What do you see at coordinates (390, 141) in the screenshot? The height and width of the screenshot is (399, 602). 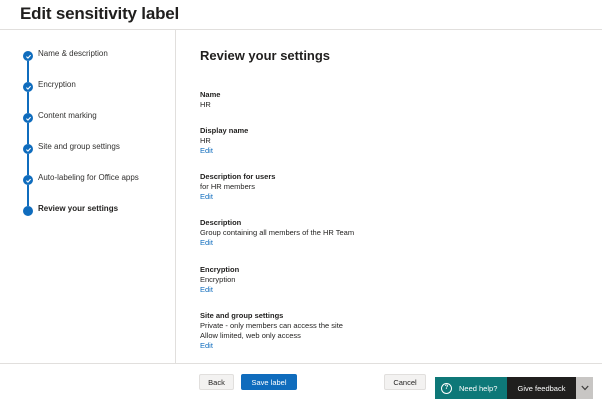 I see `review-display-name: Display name HR Edit` at bounding box center [390, 141].